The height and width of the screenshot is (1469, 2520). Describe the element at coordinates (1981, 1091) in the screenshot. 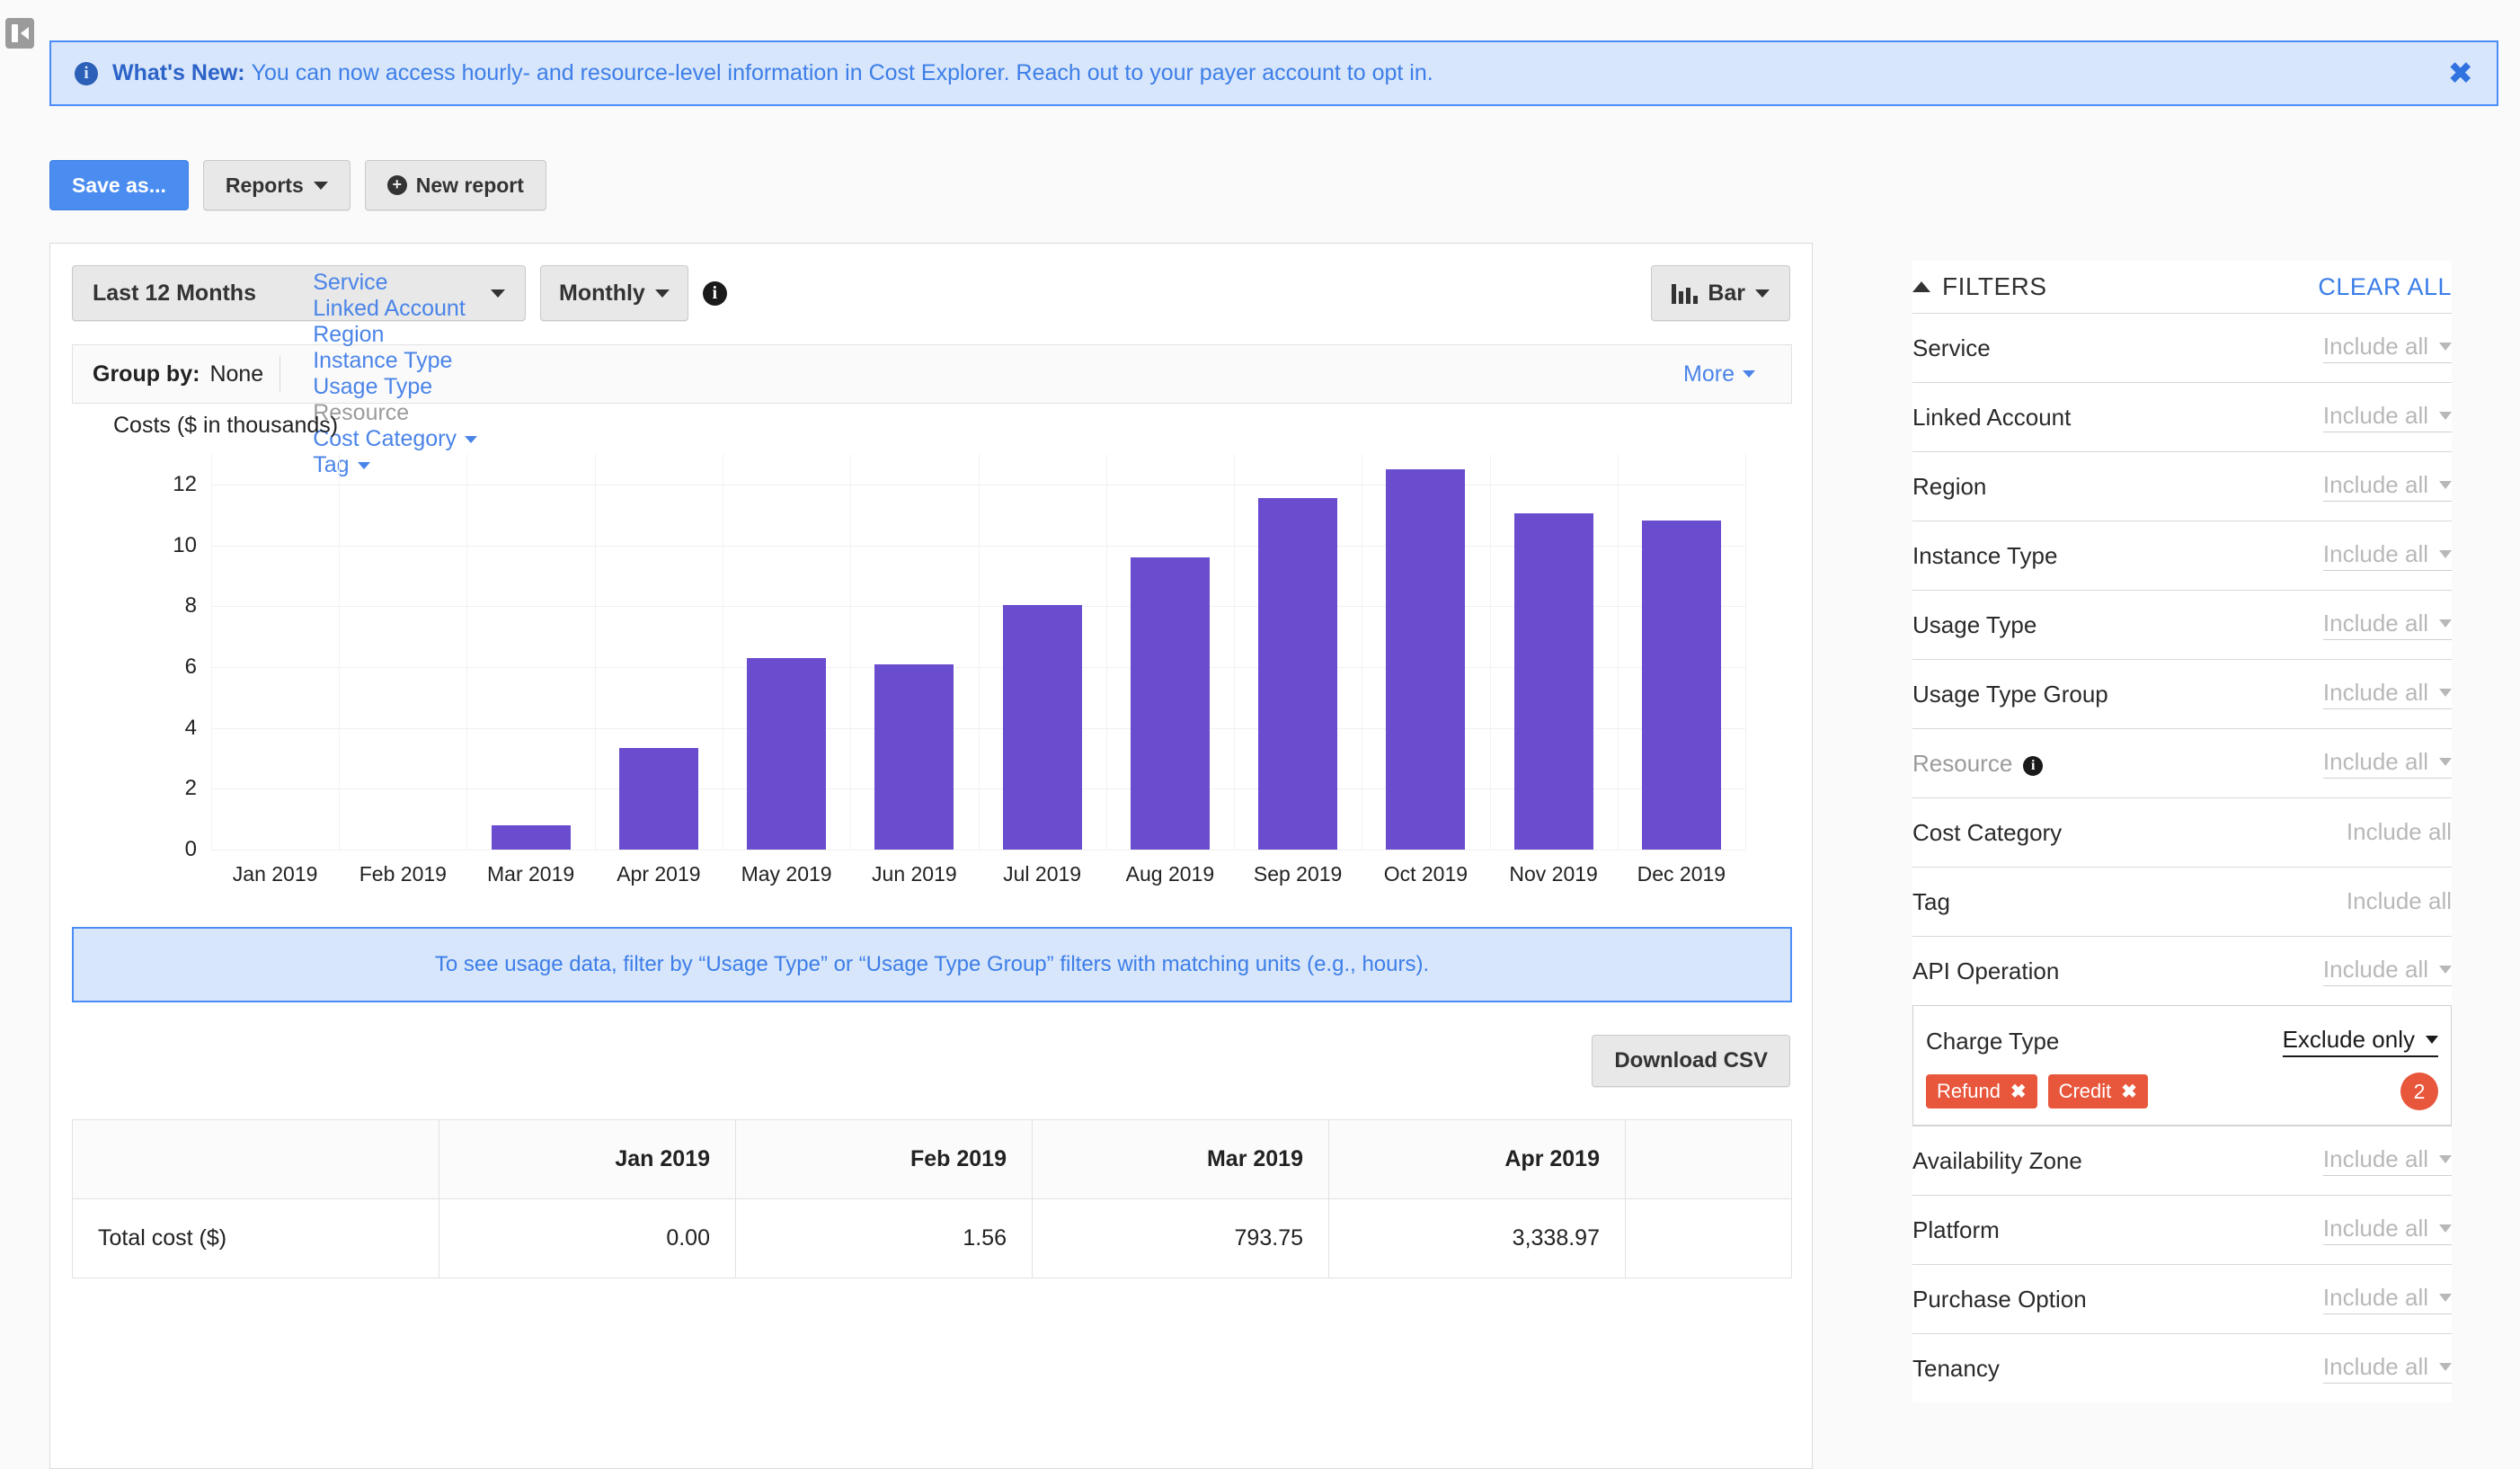

I see `charge-type-tag-refund: Refund ✖` at that location.